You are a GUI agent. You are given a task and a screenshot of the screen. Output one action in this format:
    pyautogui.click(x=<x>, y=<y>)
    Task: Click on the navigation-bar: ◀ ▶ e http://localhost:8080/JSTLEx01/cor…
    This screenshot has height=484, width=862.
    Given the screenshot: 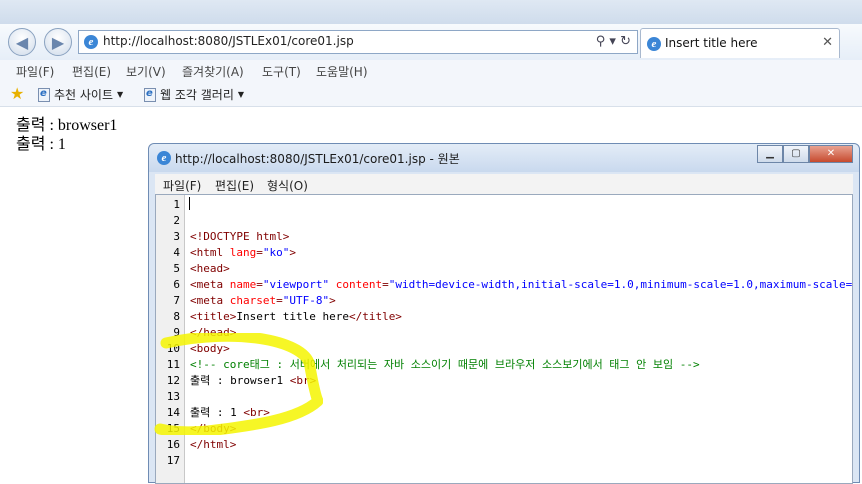 What is the action you would take?
    pyautogui.click(x=431, y=42)
    